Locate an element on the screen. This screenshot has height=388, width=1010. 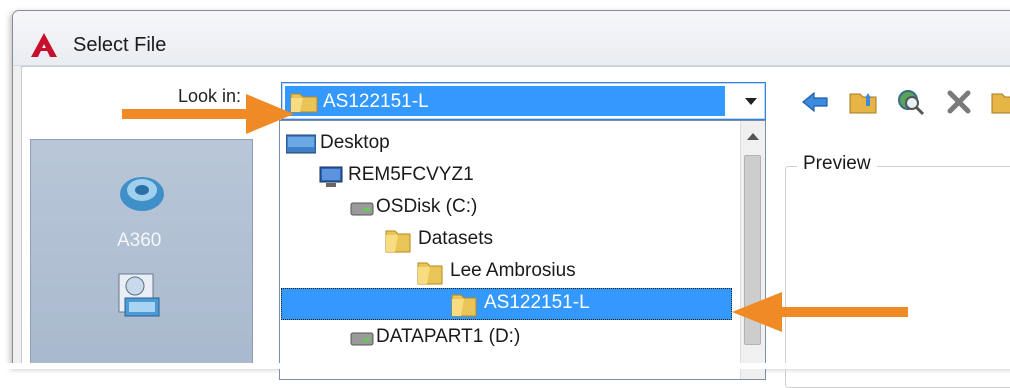
search-web-icon is located at coordinates (911, 102).